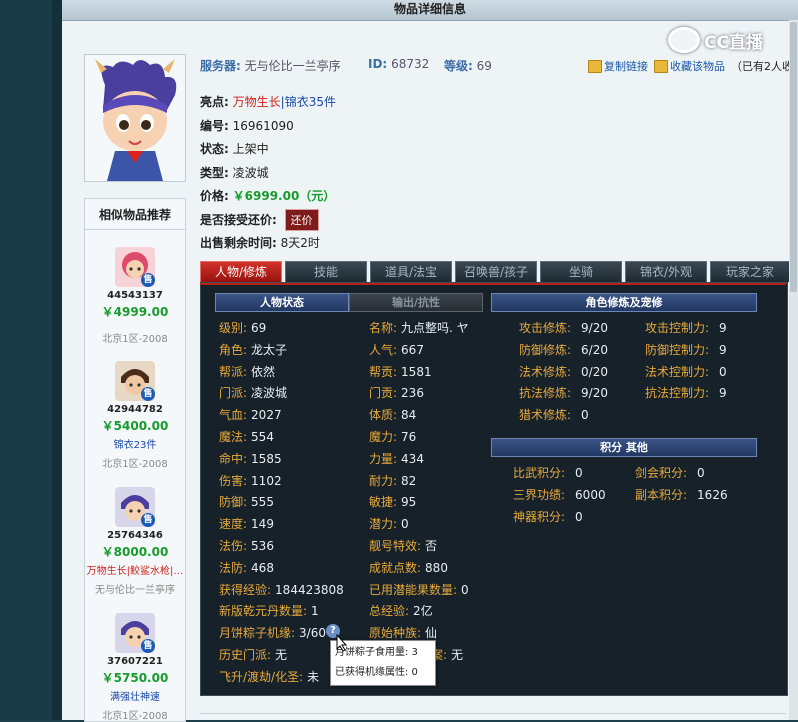 The height and width of the screenshot is (722, 798). Describe the element at coordinates (250, 414) in the screenshot. I see `stat-row: 气血: 2027` at that location.